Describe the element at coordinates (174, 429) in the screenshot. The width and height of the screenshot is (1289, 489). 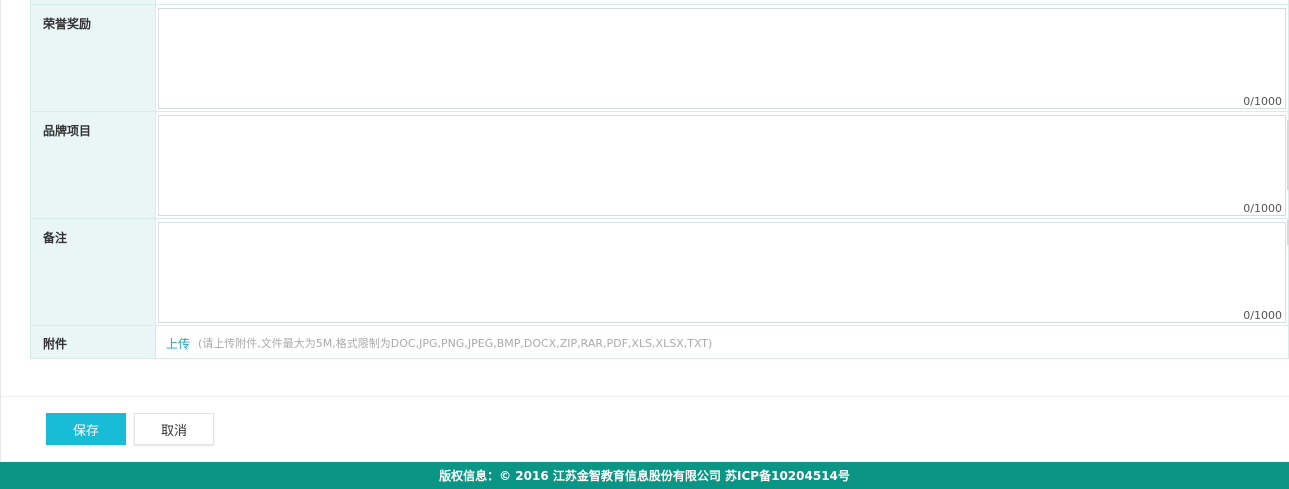
I see `cancel-button: 取消` at that location.